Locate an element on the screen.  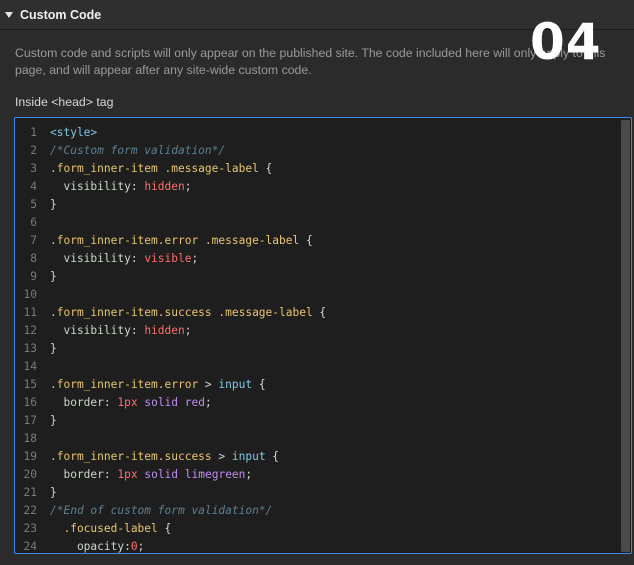
line-number: 14 is located at coordinates (30, 366).